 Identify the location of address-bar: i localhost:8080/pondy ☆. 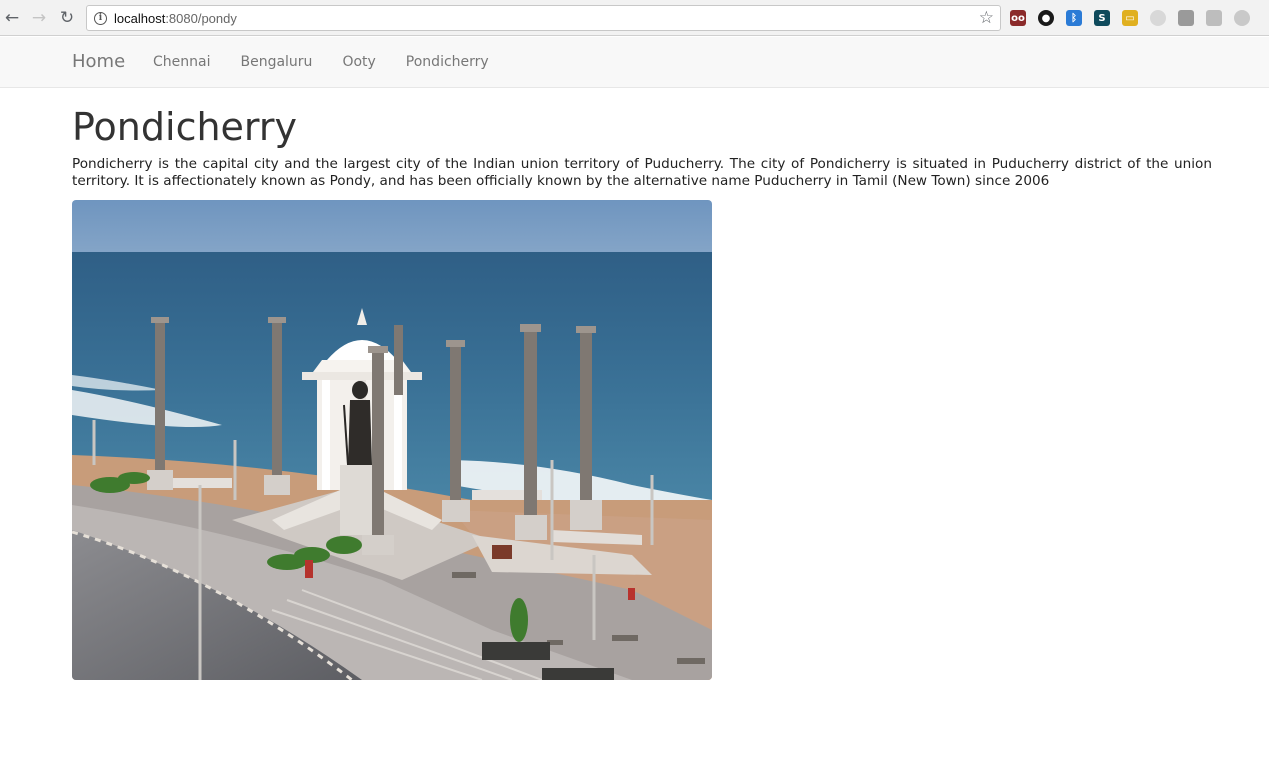
(543, 18).